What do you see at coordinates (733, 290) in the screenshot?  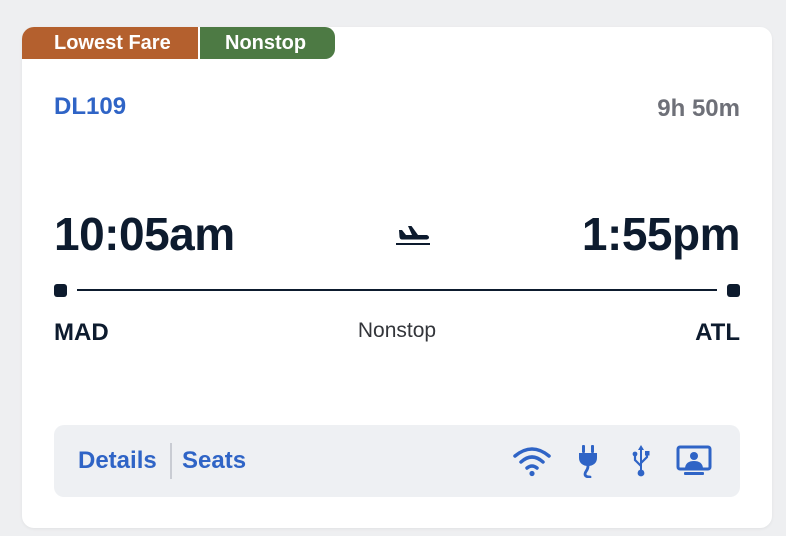 I see `destination-marker` at bounding box center [733, 290].